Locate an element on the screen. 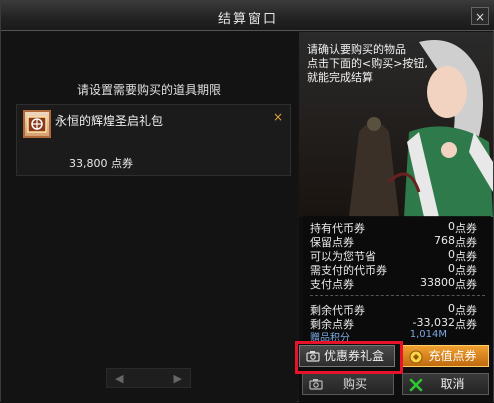 The image size is (494, 403). cart-item: 永恒的辉煌圣启礼包 × 33,800 点券 is located at coordinates (153, 140).